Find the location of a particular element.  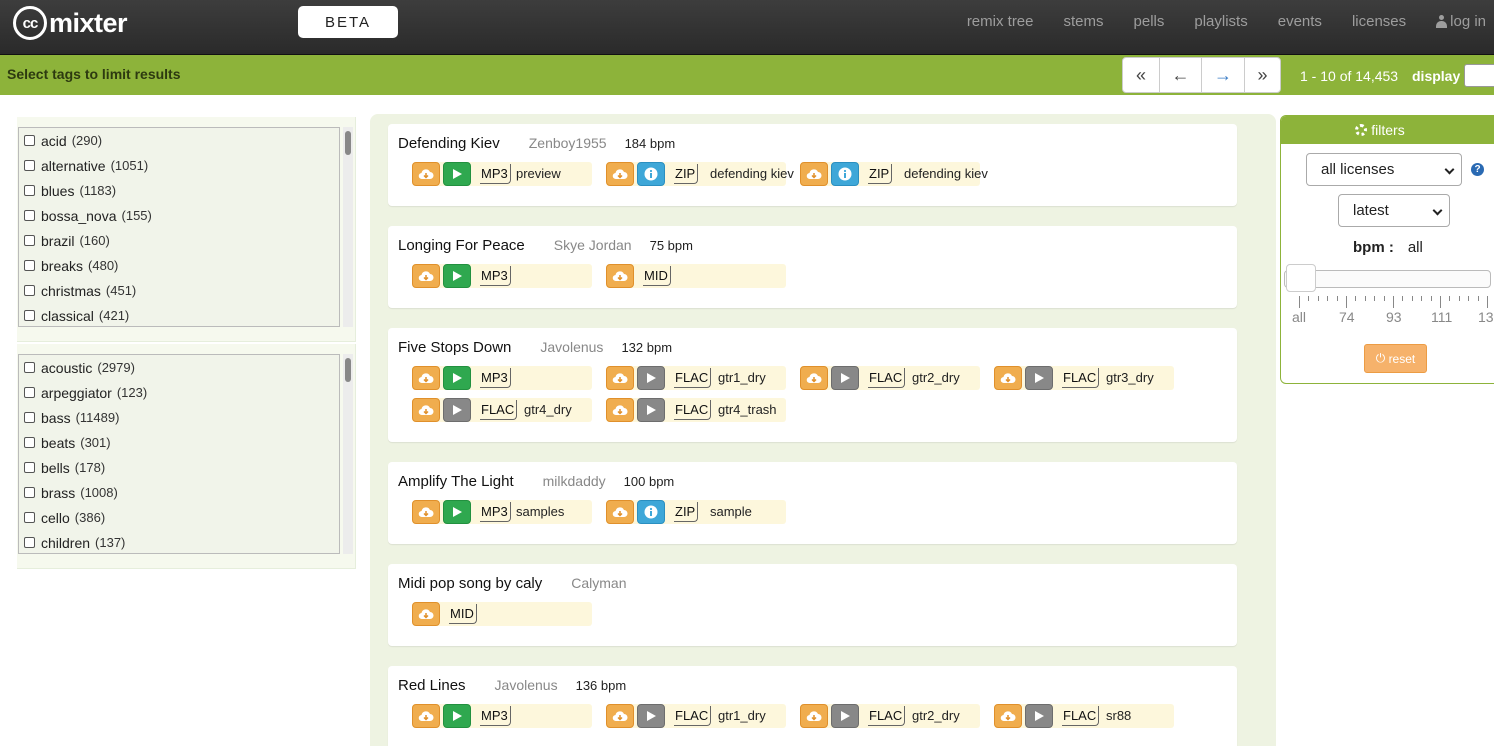

track-title: Midi pop song by caly is located at coordinates (470, 583).